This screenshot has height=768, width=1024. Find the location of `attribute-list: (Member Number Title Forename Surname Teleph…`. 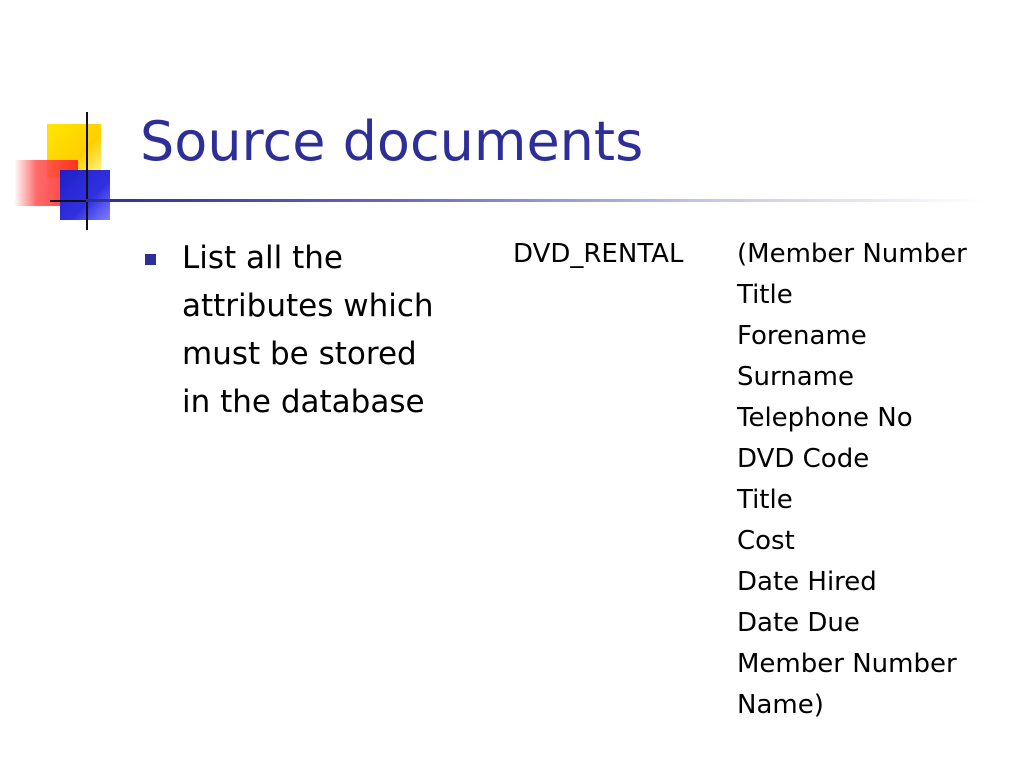

attribute-list: (Member Number Title Forename Surname Teleph… is located at coordinates (852, 480).